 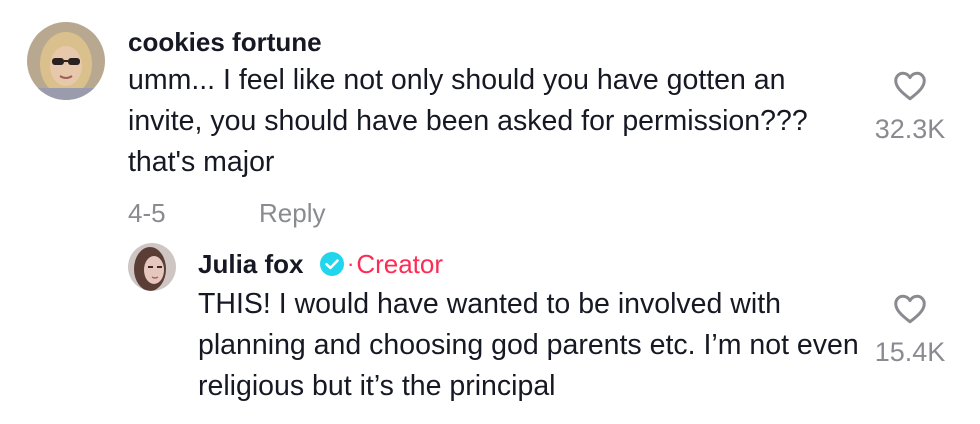 I want to click on like-button: 32.3K, so click(x=910, y=106).